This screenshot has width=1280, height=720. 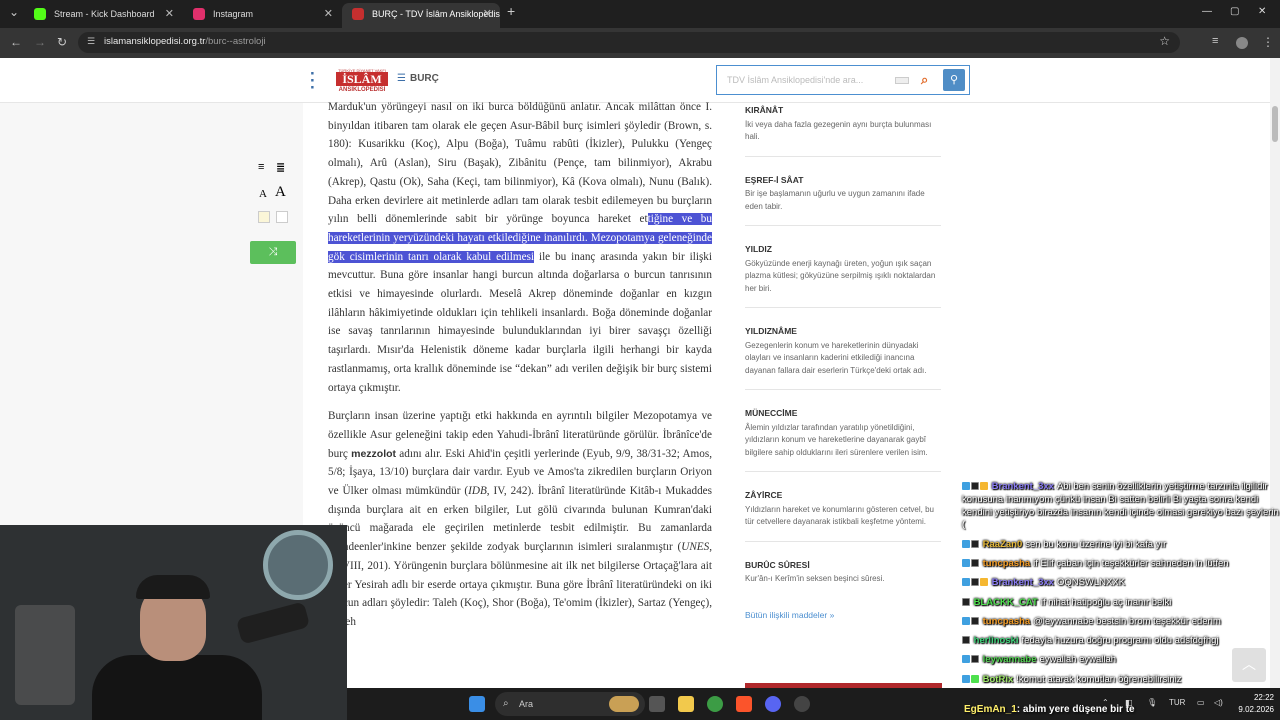 What do you see at coordinates (262, 15) in the screenshot?
I see `tab-instagram: Instagram ✕` at bounding box center [262, 15].